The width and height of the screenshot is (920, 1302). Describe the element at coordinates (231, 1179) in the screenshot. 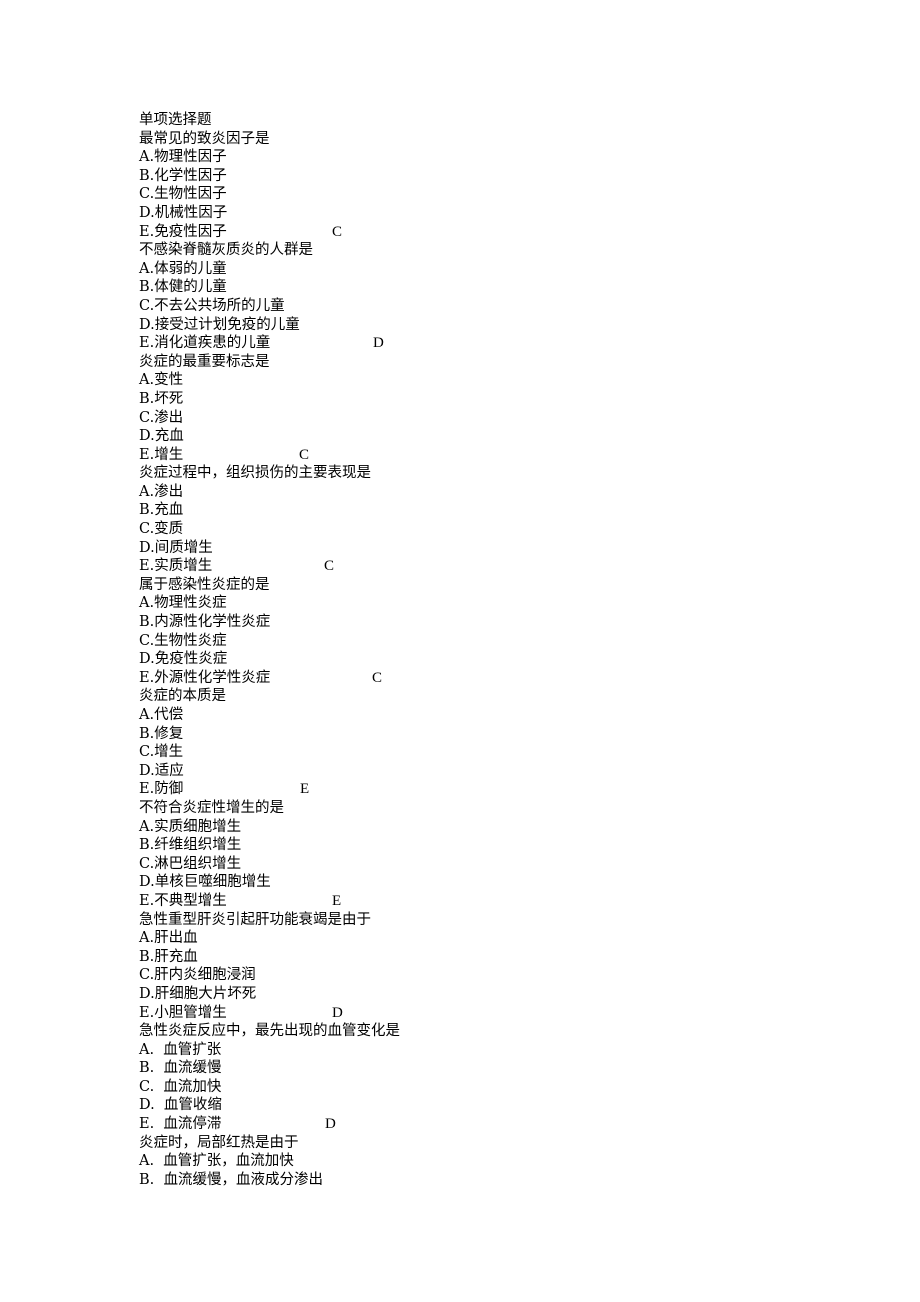

I see `option-b: B. 血流缓慢，血液成分渗出` at that location.